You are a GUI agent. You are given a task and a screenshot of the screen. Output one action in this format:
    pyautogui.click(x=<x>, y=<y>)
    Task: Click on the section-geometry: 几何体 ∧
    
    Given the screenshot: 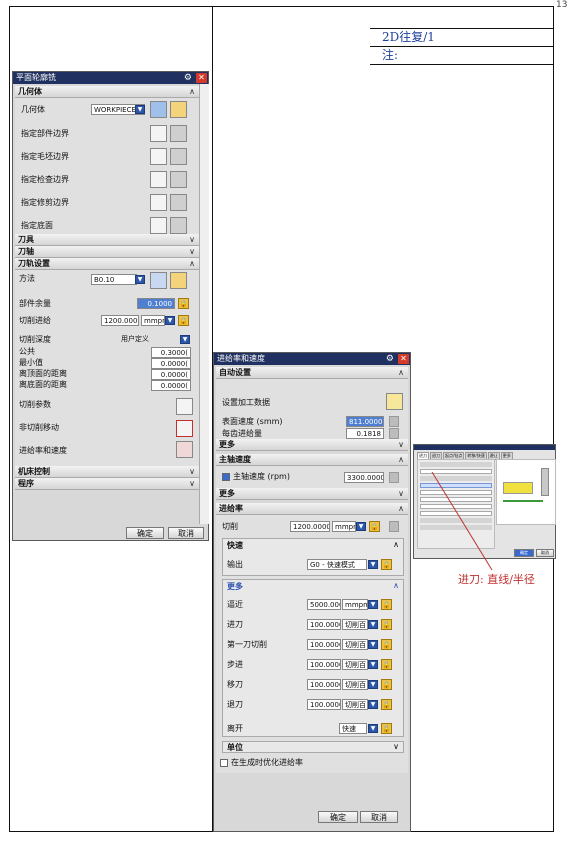 What is the action you would take?
    pyautogui.click(x=107, y=92)
    